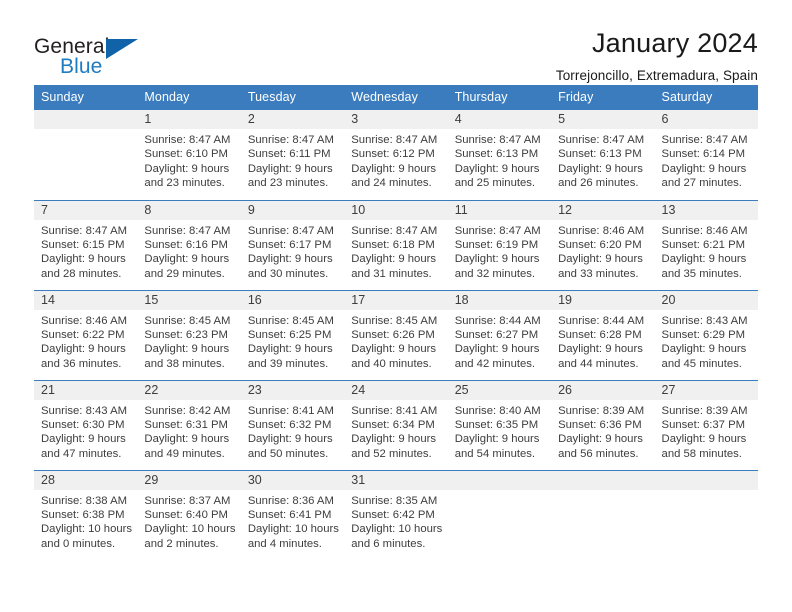  Describe the element at coordinates (393, 514) in the screenshot. I see `sunset-text: Sunset: 6:42 PM` at that location.